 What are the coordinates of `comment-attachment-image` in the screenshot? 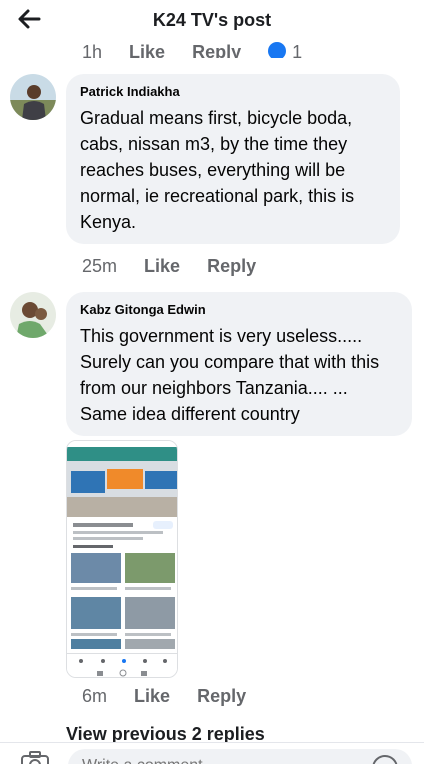 It's located at (122, 559).